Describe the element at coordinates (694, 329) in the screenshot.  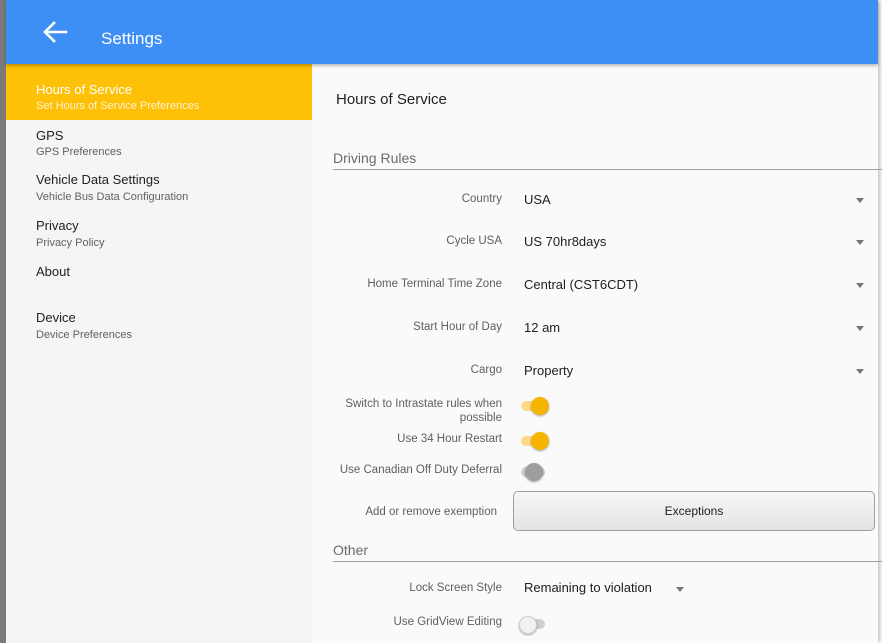
I see `start-hour-dropdown: 12 am` at that location.